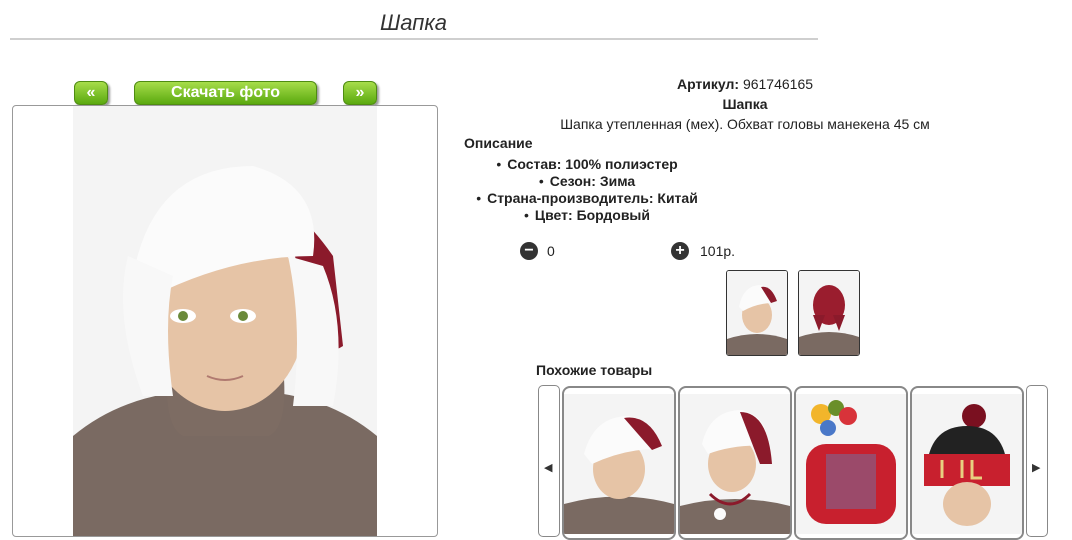  Describe the element at coordinates (718, 251) in the screenshot. I see `price: 101р.` at that location.